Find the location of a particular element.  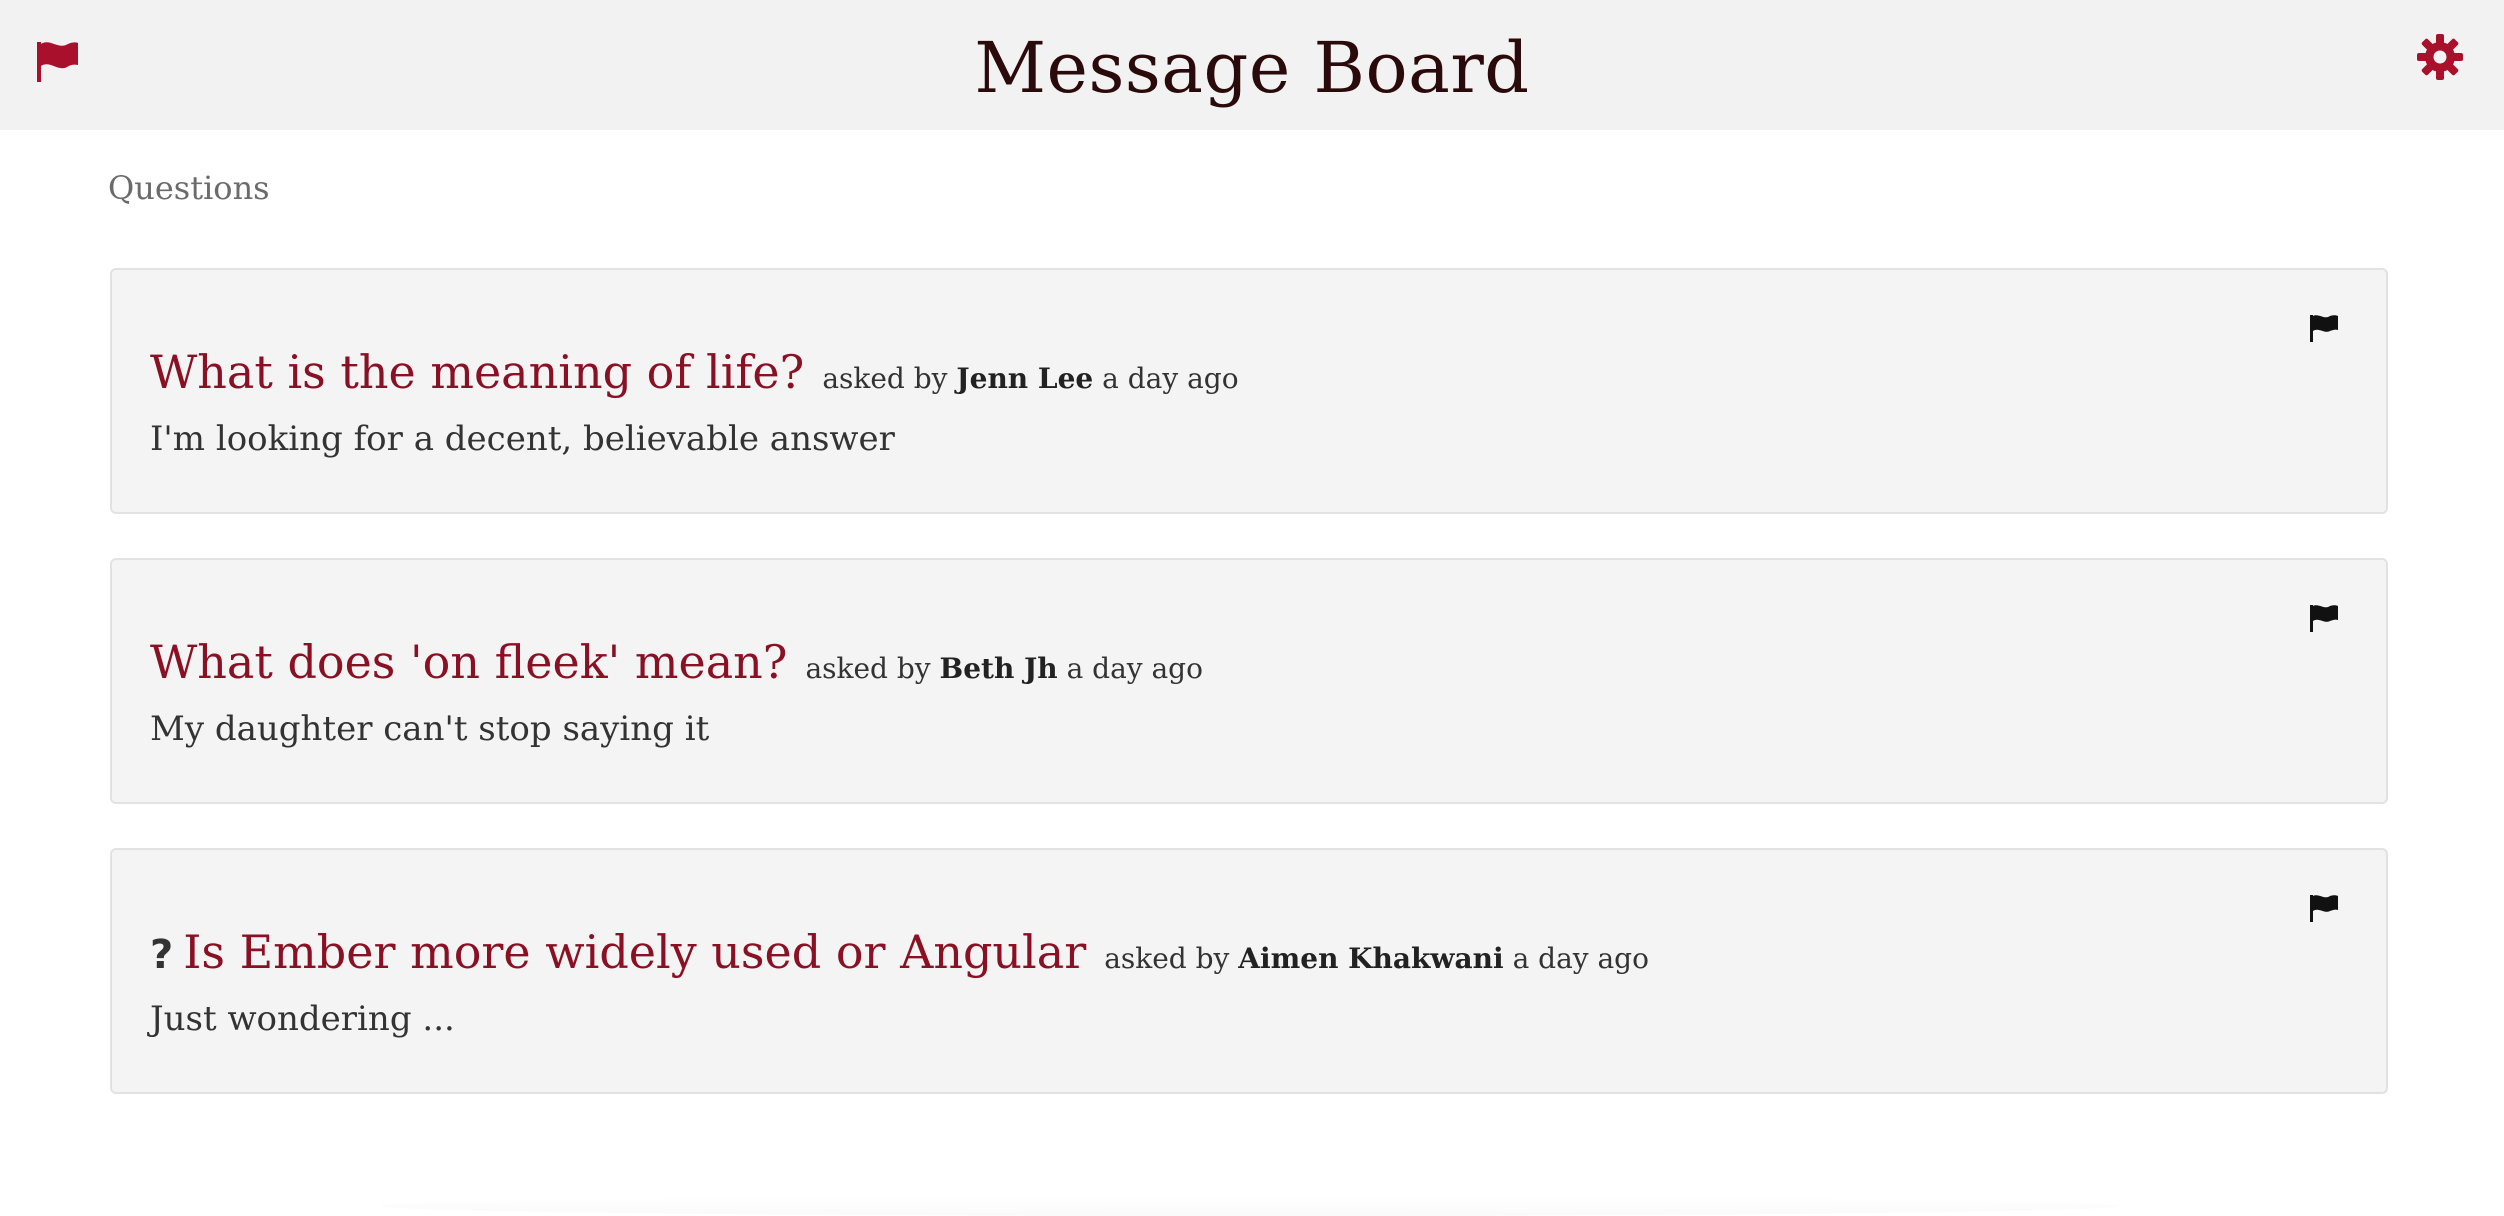

author-name: Jenn Lee is located at coordinates (1025, 378).